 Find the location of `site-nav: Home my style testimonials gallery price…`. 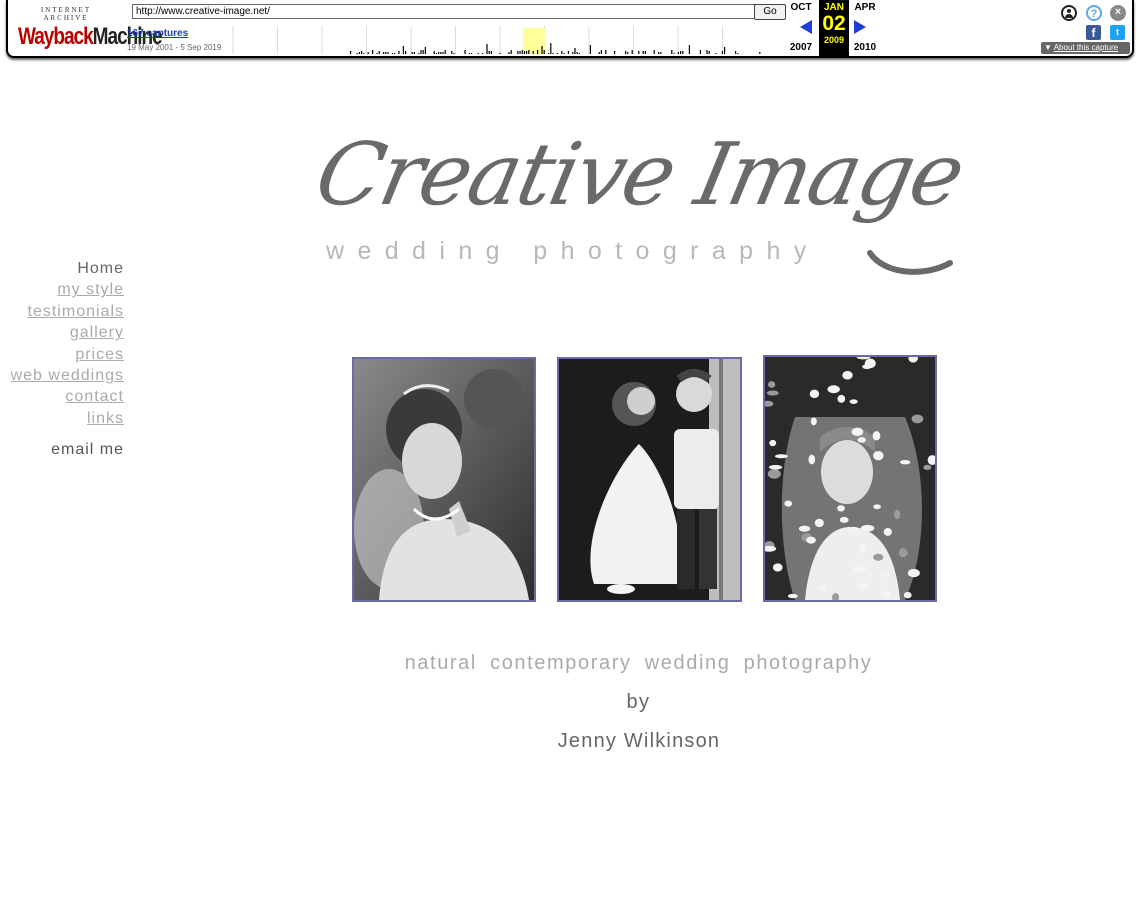

site-nav: Home my style testimonials gallery price… is located at coordinates (62, 358).